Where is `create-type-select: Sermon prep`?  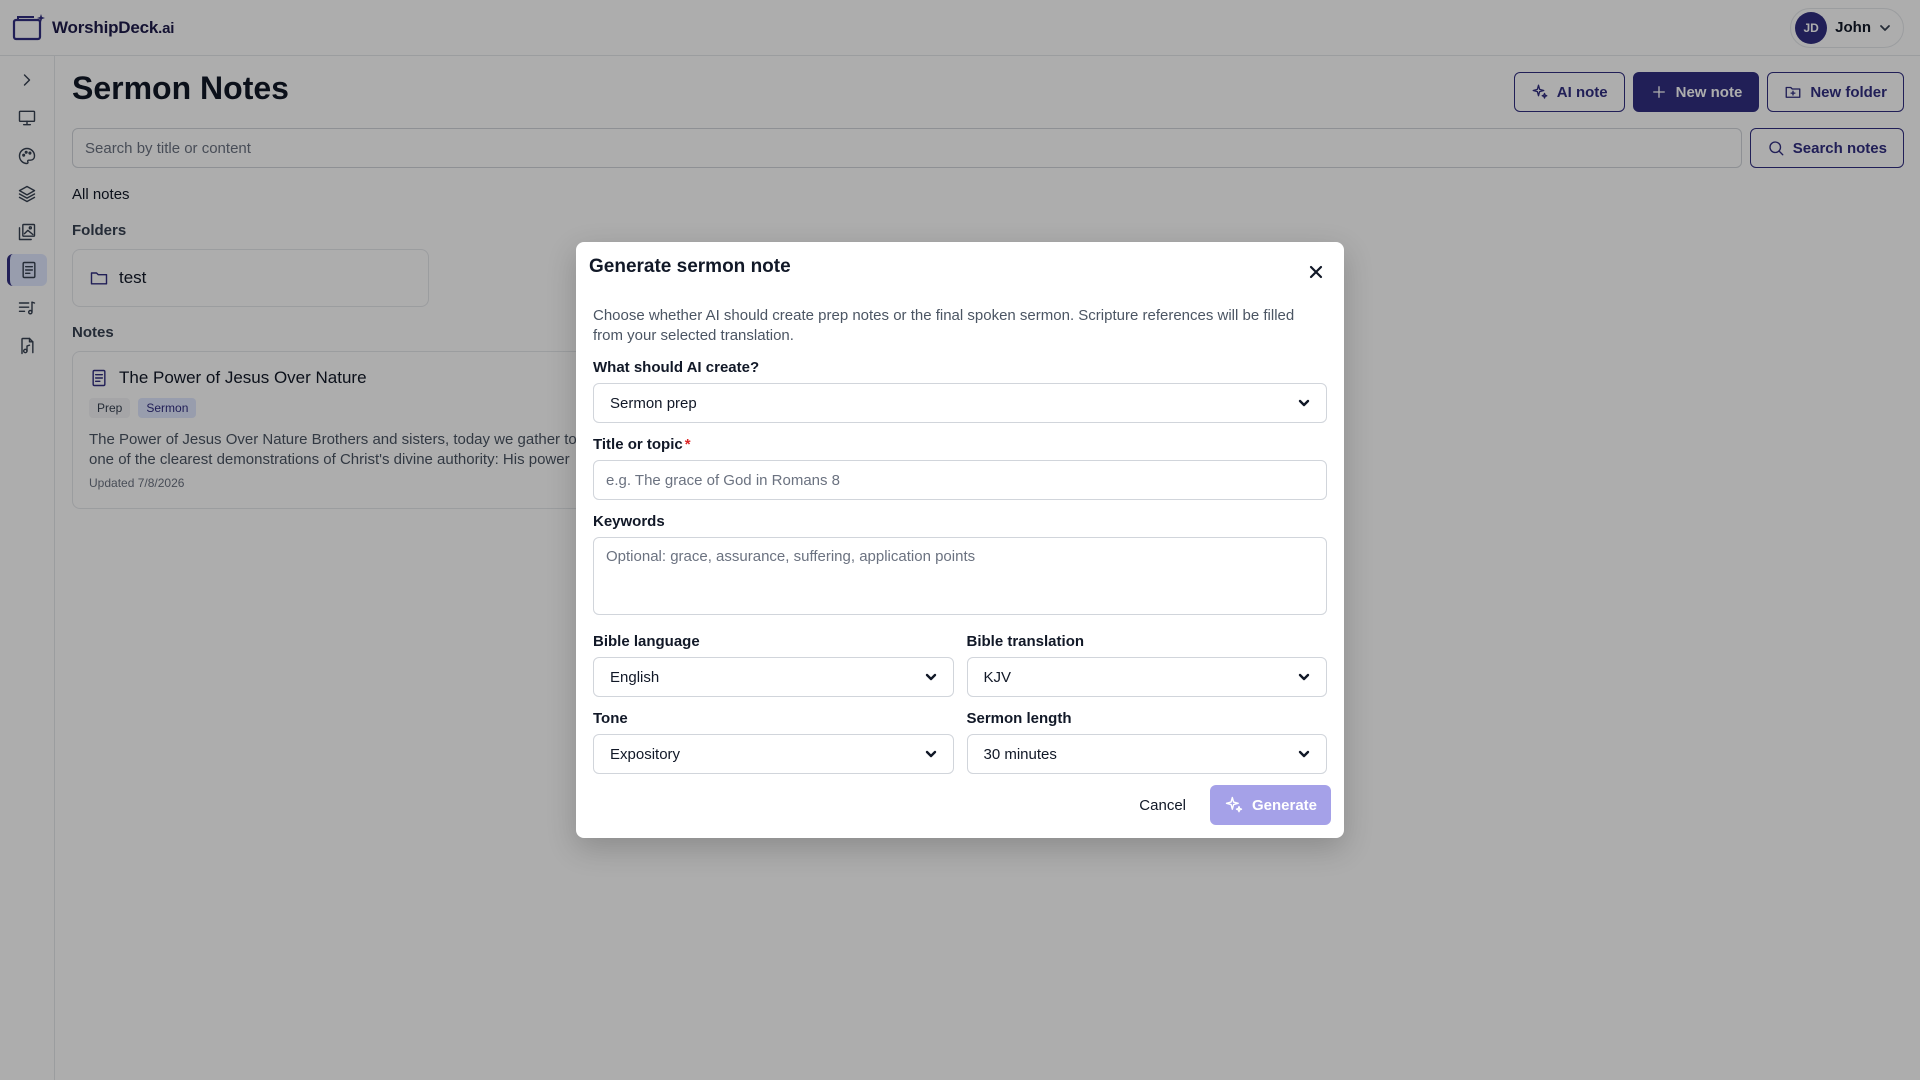 create-type-select: Sermon prep is located at coordinates (960, 403).